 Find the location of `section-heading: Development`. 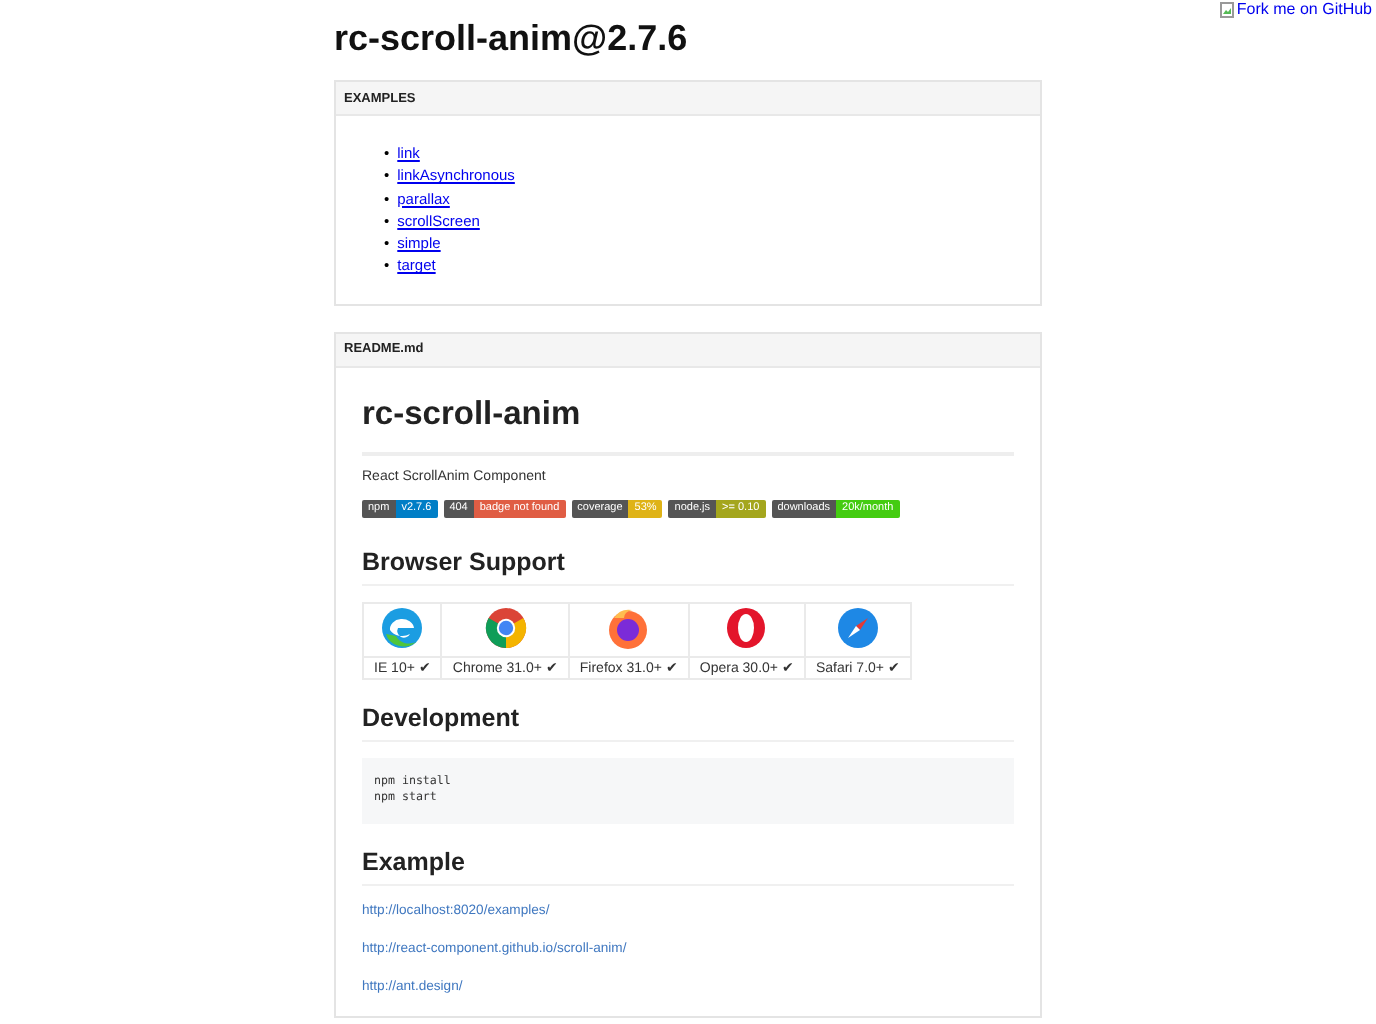

section-heading: Development is located at coordinates (688, 722).